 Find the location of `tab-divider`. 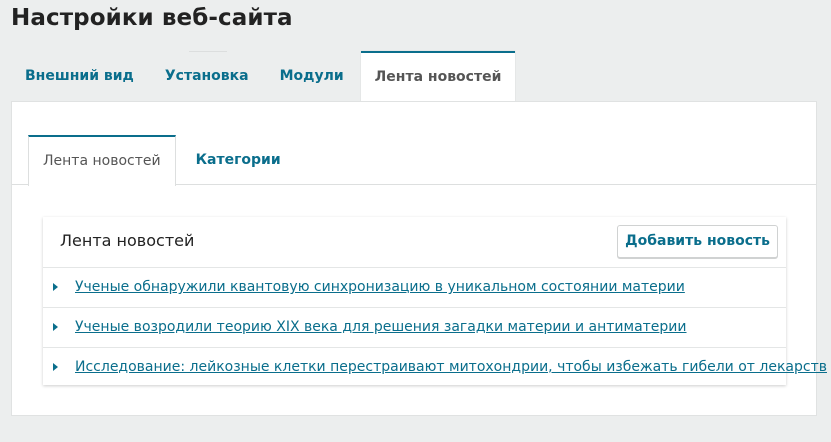

tab-divider is located at coordinates (208, 51).